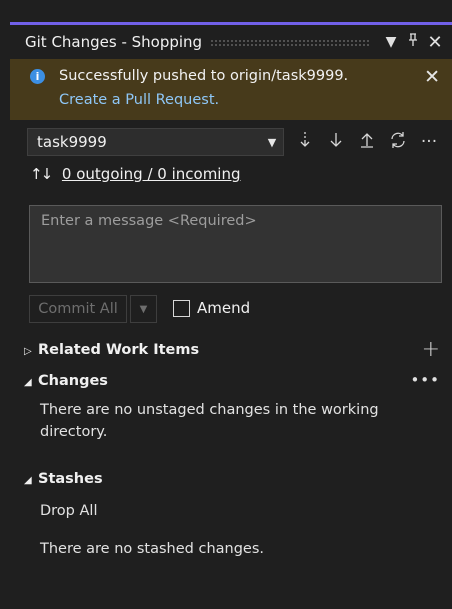 The height and width of the screenshot is (609, 452). What do you see at coordinates (181, 308) in the screenshot?
I see `amend-checkbox` at bounding box center [181, 308].